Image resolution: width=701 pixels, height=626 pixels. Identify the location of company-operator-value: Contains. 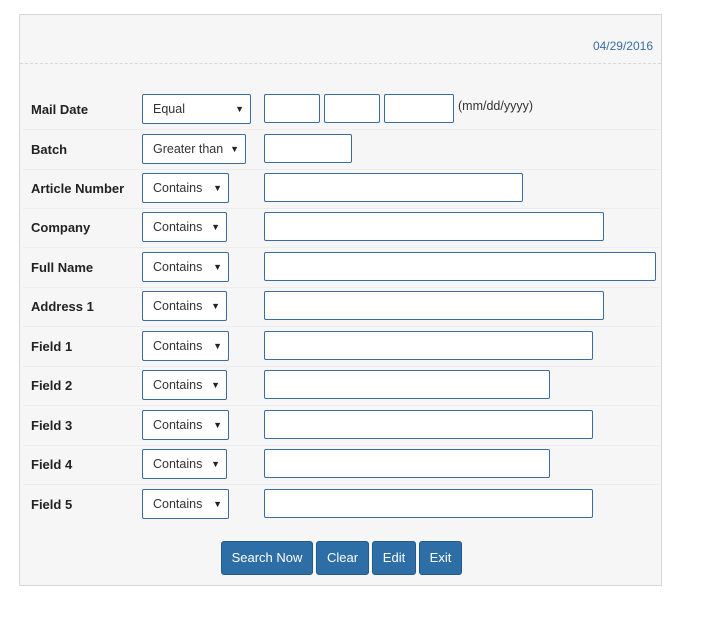
(178, 227).